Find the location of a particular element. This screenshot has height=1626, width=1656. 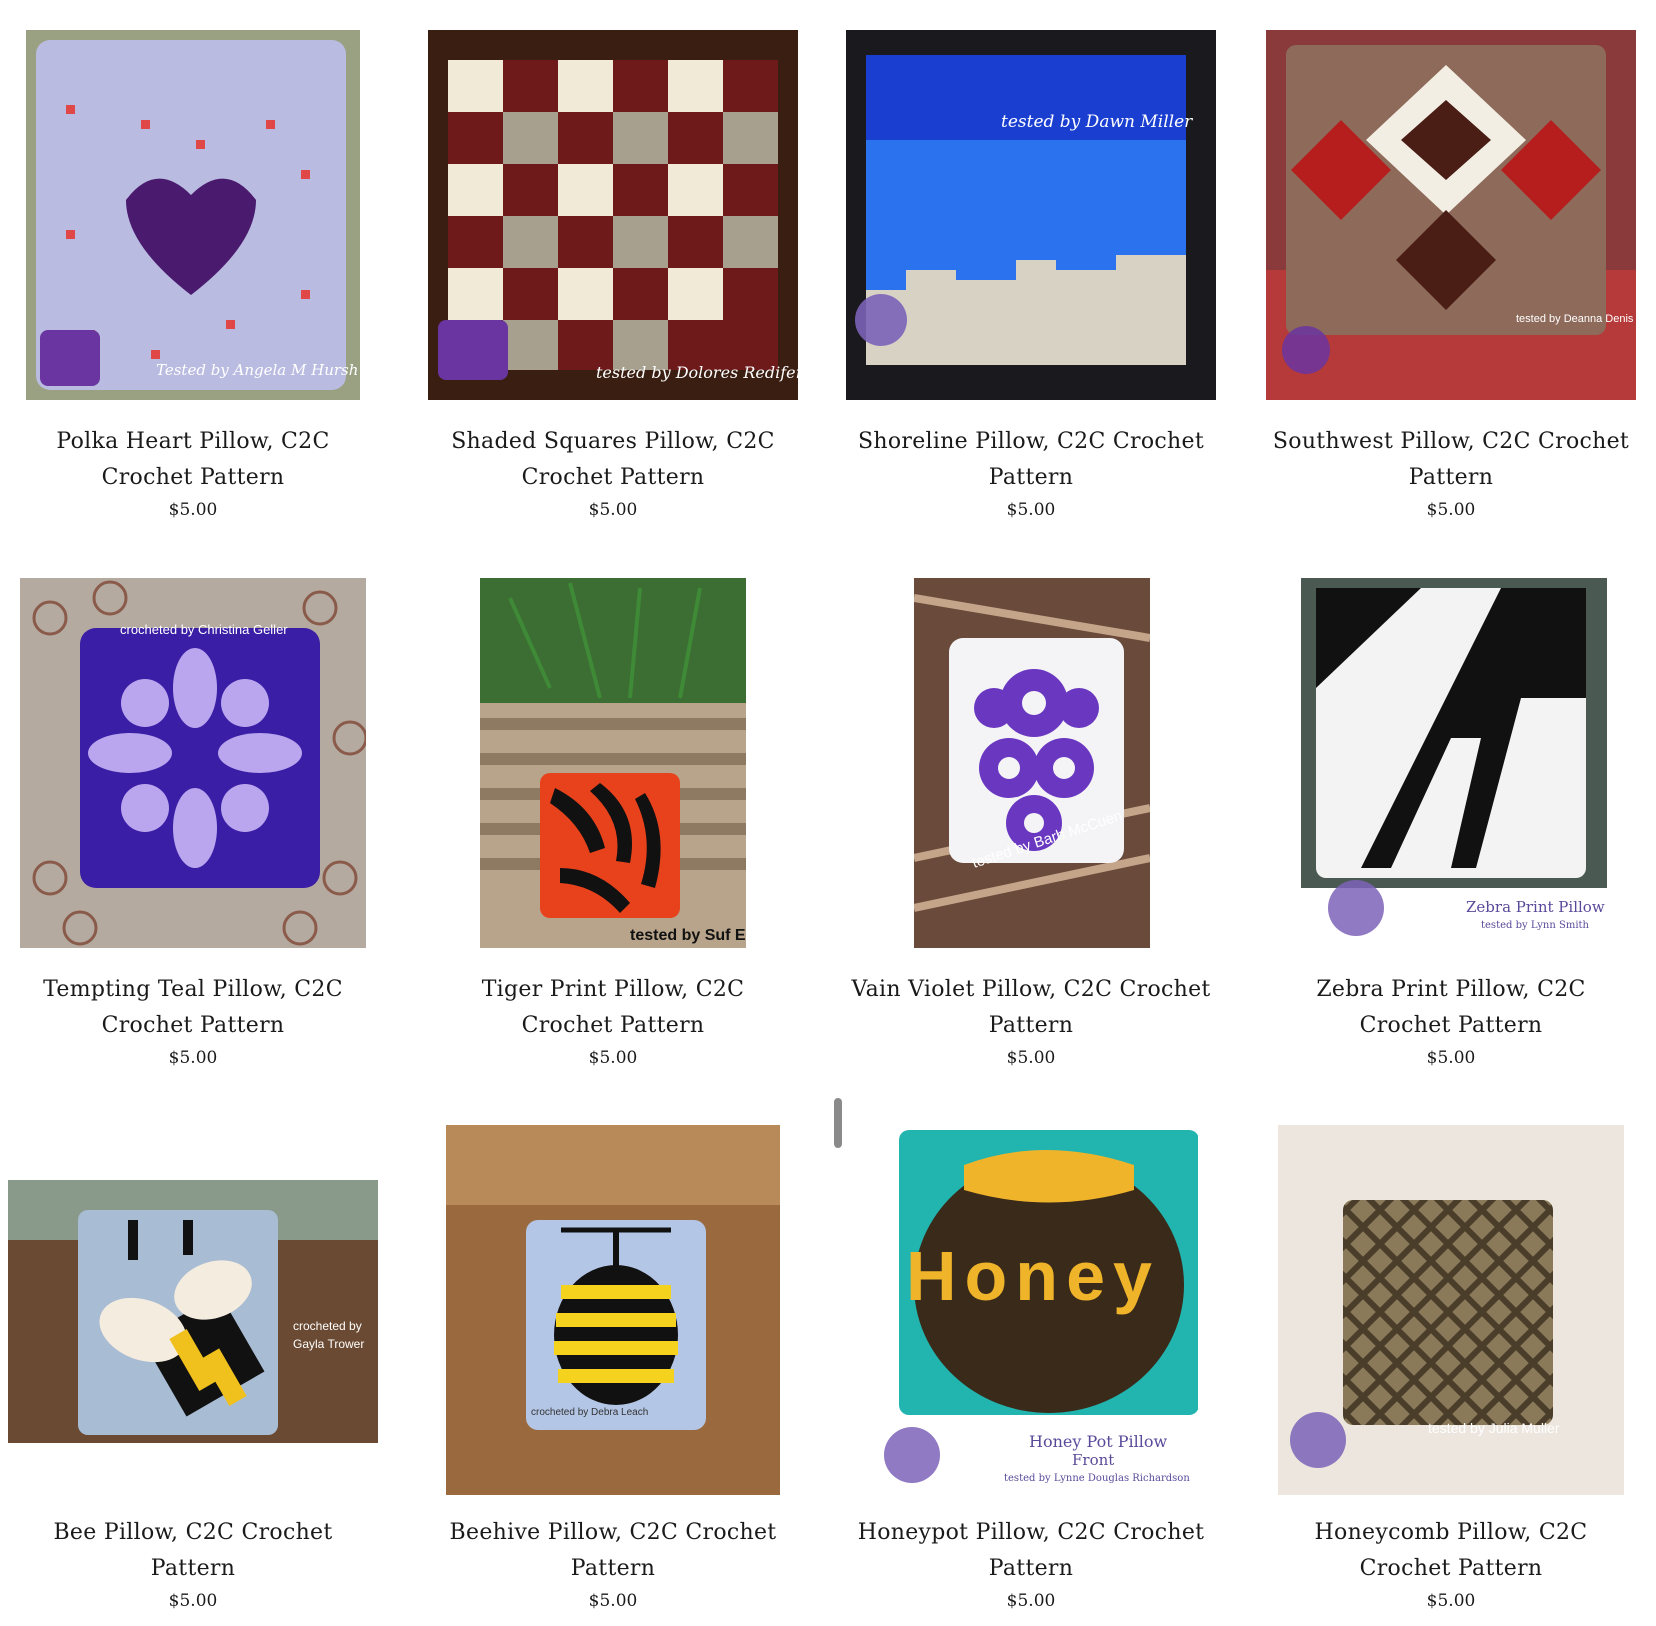

image-watermark: Tested by Angela M Hursh C is located at coordinates (258, 370).